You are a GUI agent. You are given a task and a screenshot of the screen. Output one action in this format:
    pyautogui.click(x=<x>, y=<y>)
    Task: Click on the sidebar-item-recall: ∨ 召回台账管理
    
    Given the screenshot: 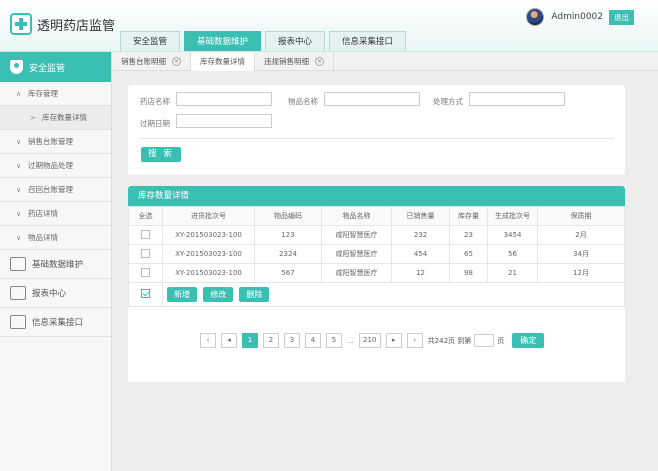 What is the action you would take?
    pyautogui.click(x=55, y=190)
    